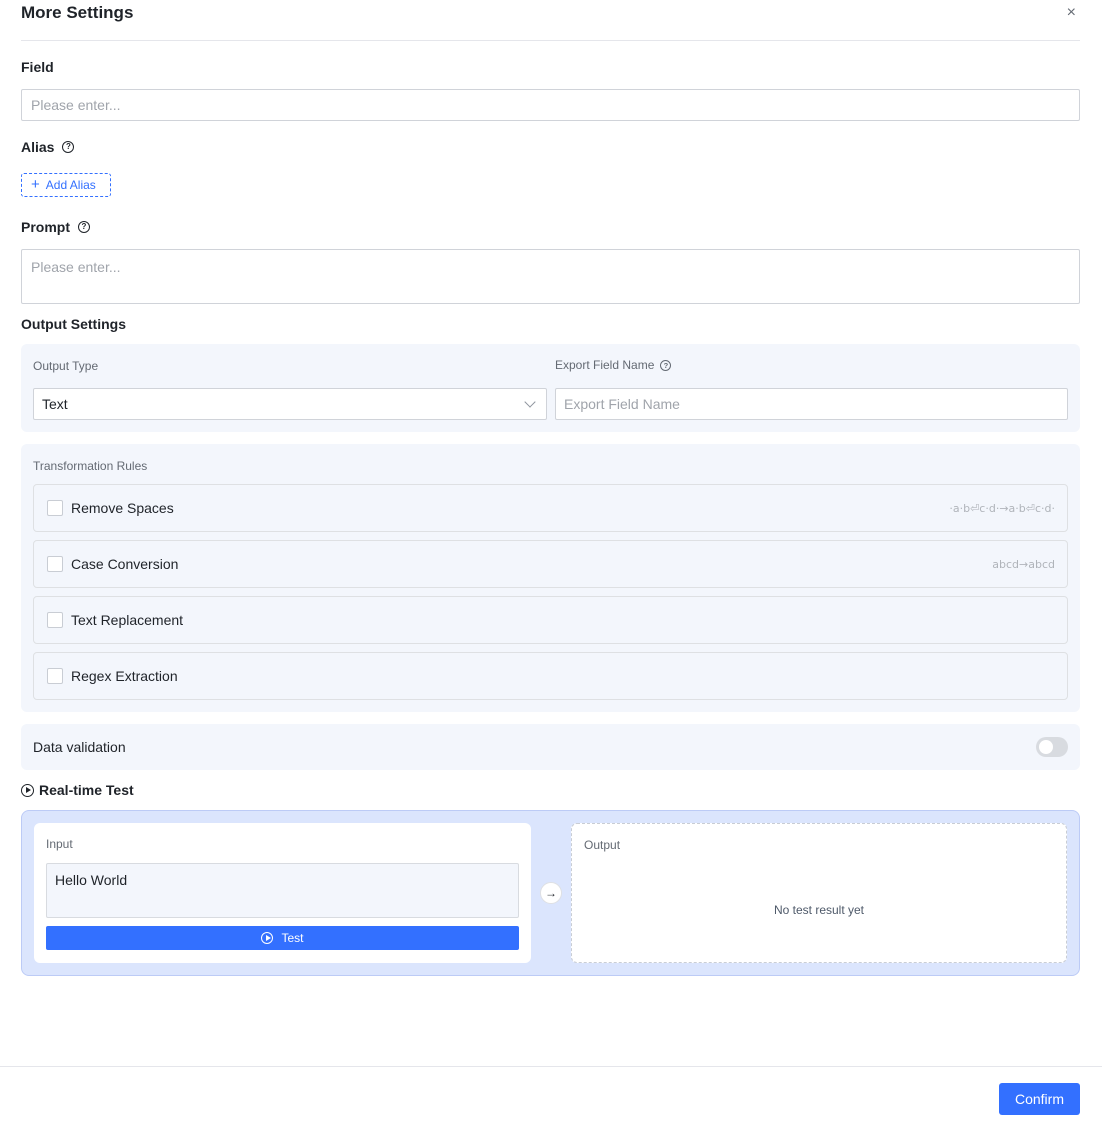 This screenshot has height=1123, width=1102. What do you see at coordinates (1046, 747) in the screenshot?
I see `toggle-knob` at bounding box center [1046, 747].